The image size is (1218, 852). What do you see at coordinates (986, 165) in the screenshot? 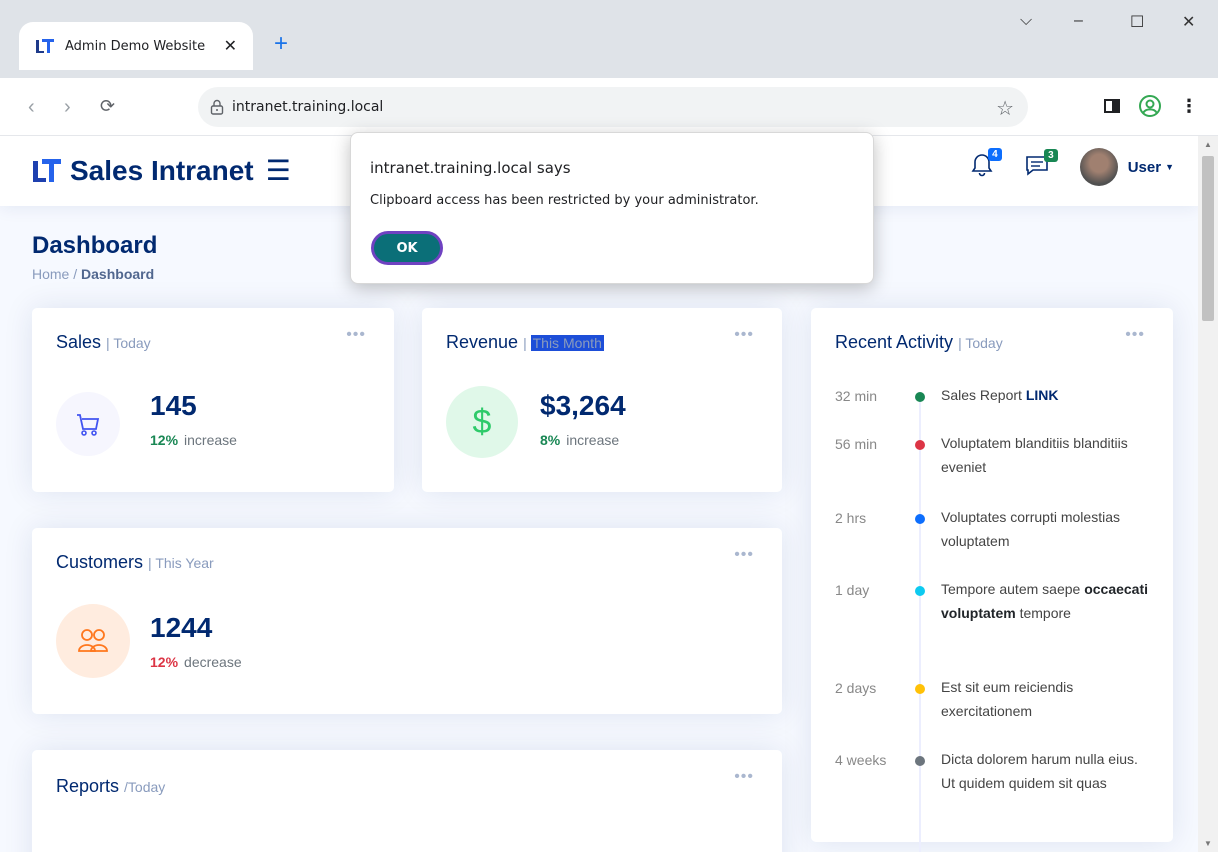
I see `notifications-button: 4` at bounding box center [986, 165].